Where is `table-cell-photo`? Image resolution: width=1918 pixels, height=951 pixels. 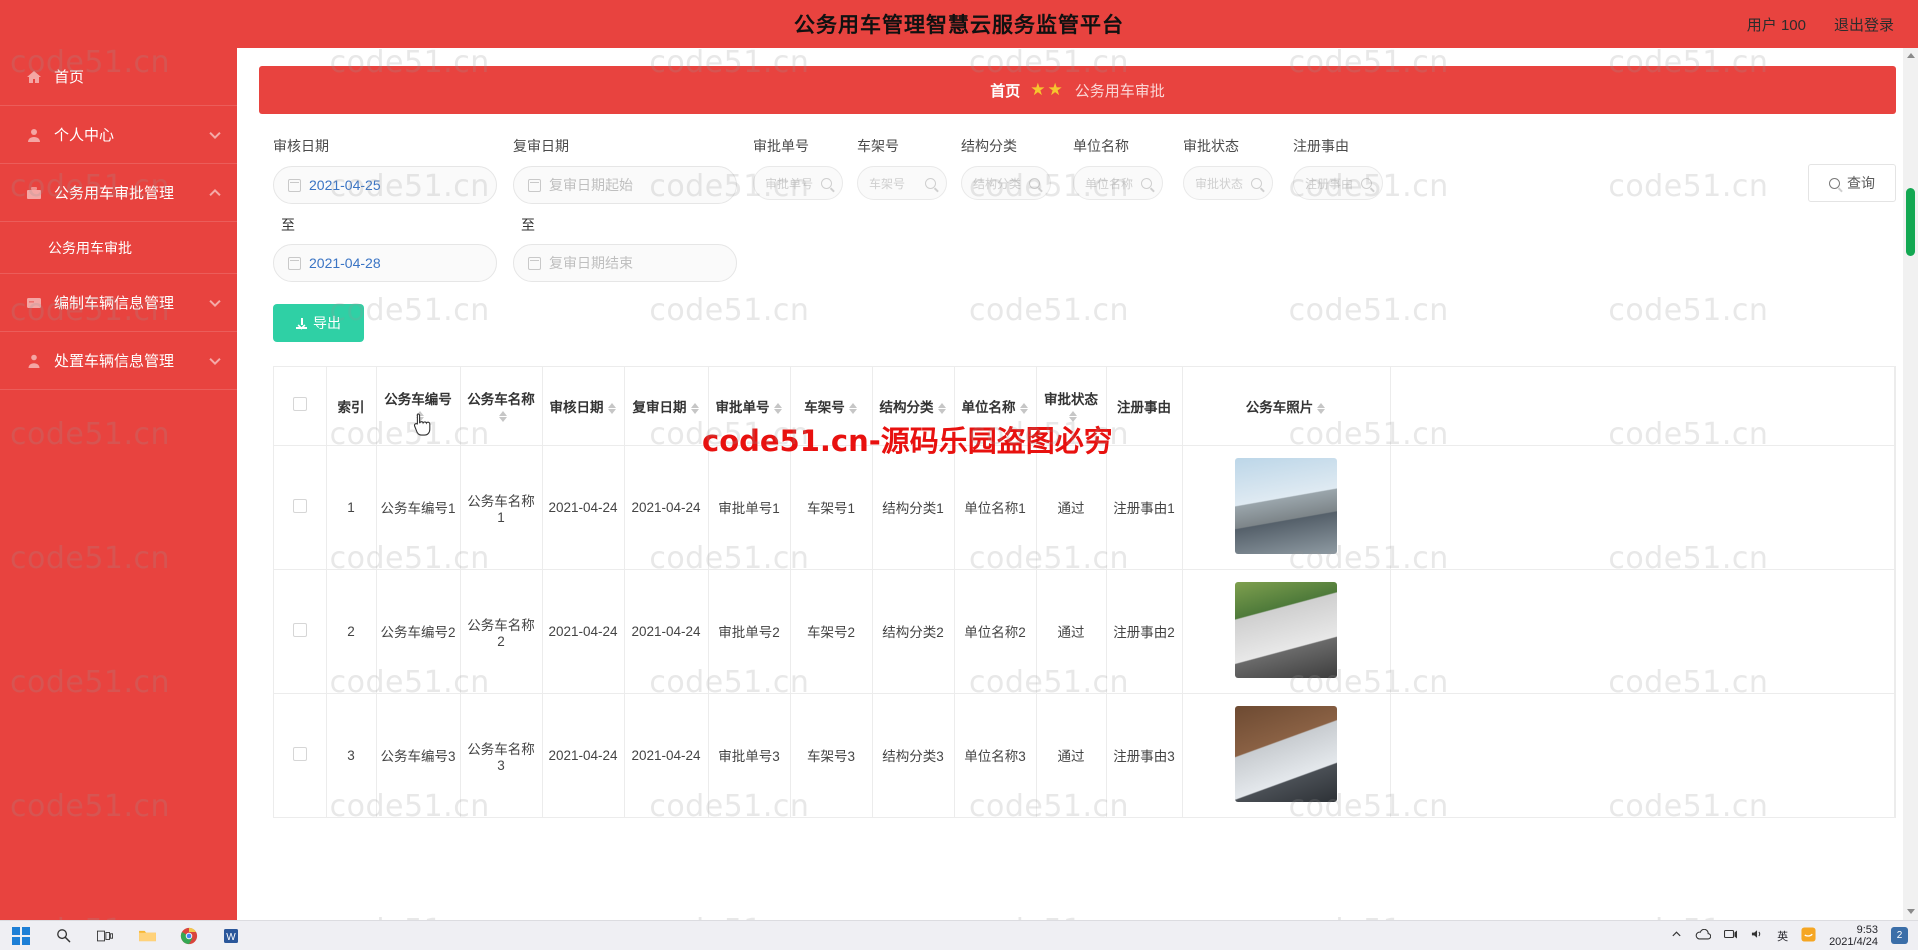 table-cell-photo is located at coordinates (1286, 631).